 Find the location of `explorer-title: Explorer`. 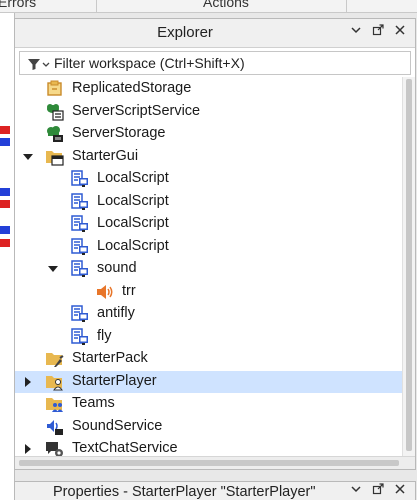

explorer-title: Explorer is located at coordinates (185, 32).